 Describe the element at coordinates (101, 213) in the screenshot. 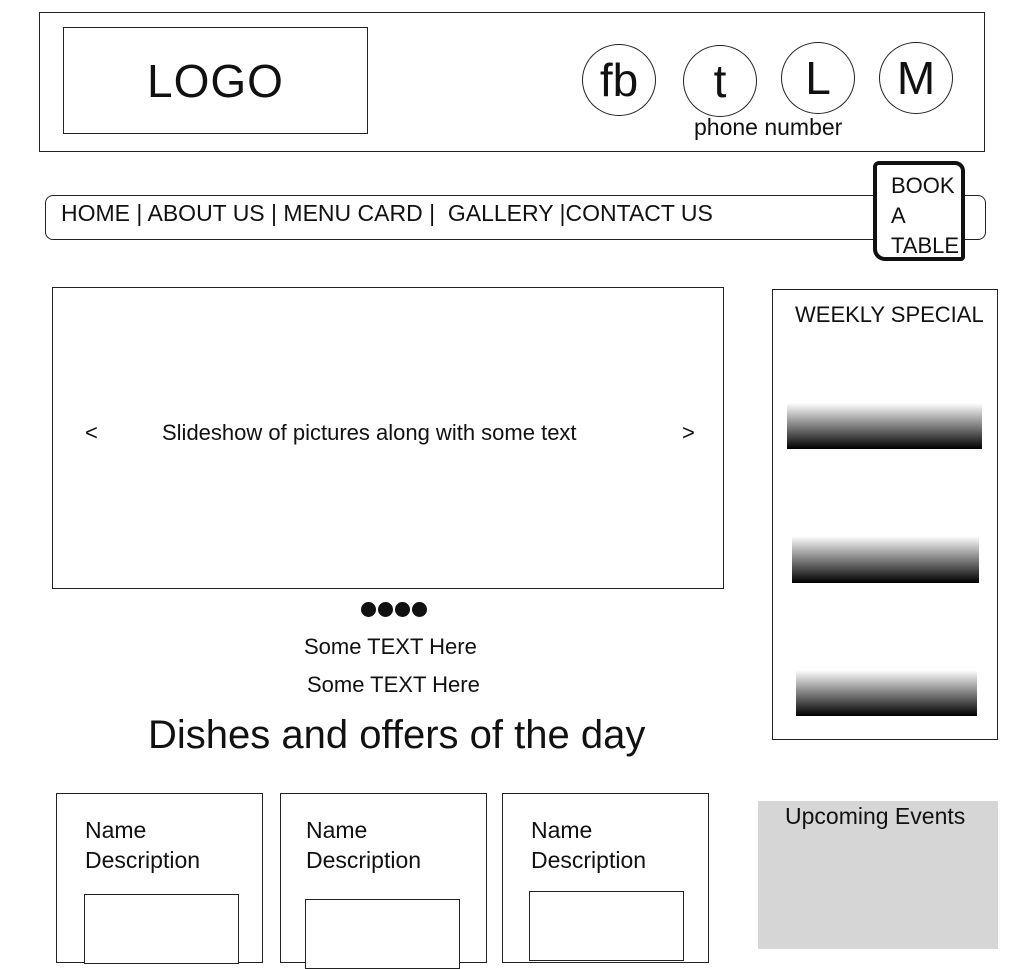

I see `nav-item-home: HOME |` at that location.